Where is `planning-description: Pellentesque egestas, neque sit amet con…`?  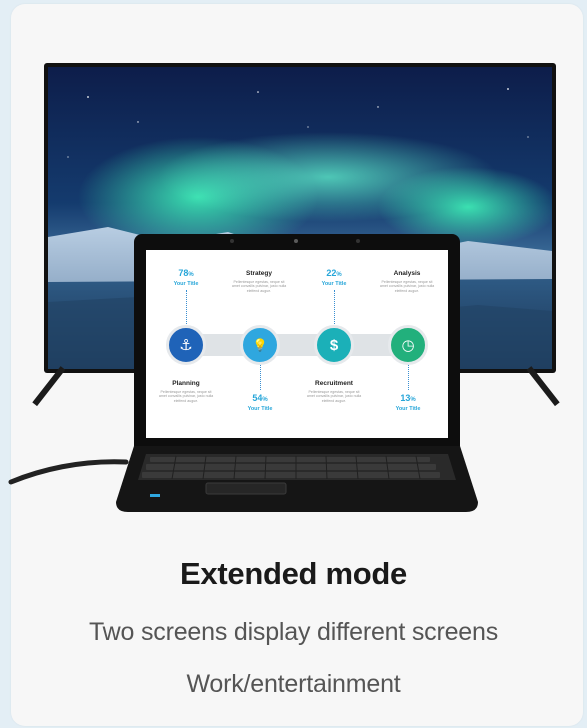 planning-description: Pellentesque egestas, neque sit amet con… is located at coordinates (186, 396).